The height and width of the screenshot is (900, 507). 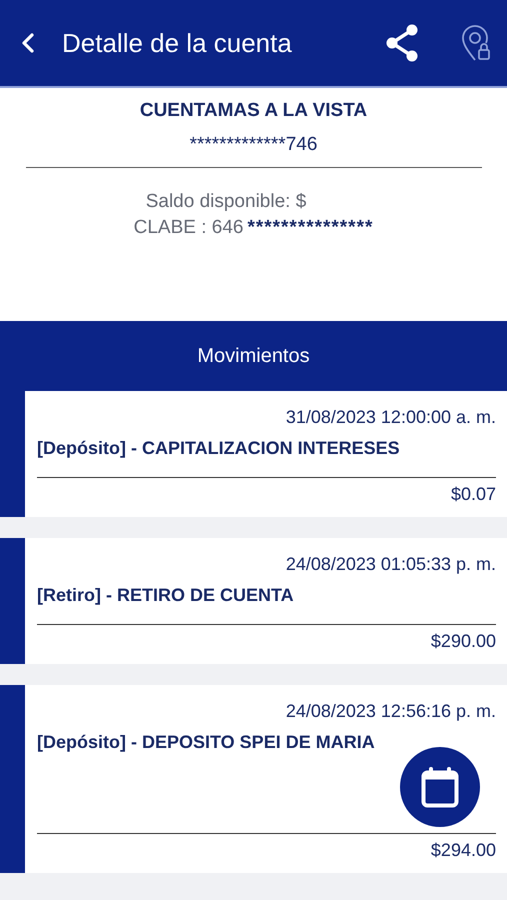 What do you see at coordinates (390, 711) in the screenshot?
I see `movement-date: 24/08/2023 12:56:16 p. m.` at bounding box center [390, 711].